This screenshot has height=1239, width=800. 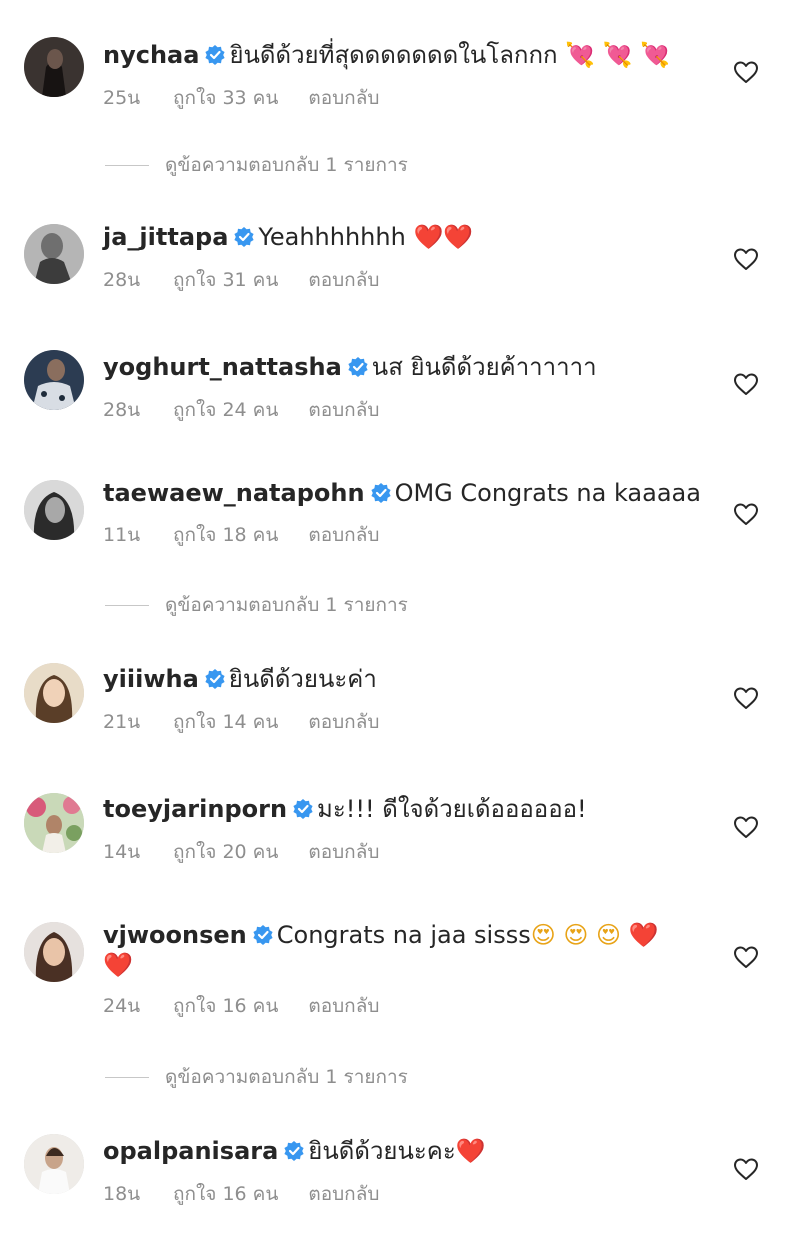 What do you see at coordinates (332, 237) in the screenshot?
I see `comment-text: Yeahhhhhhh` at bounding box center [332, 237].